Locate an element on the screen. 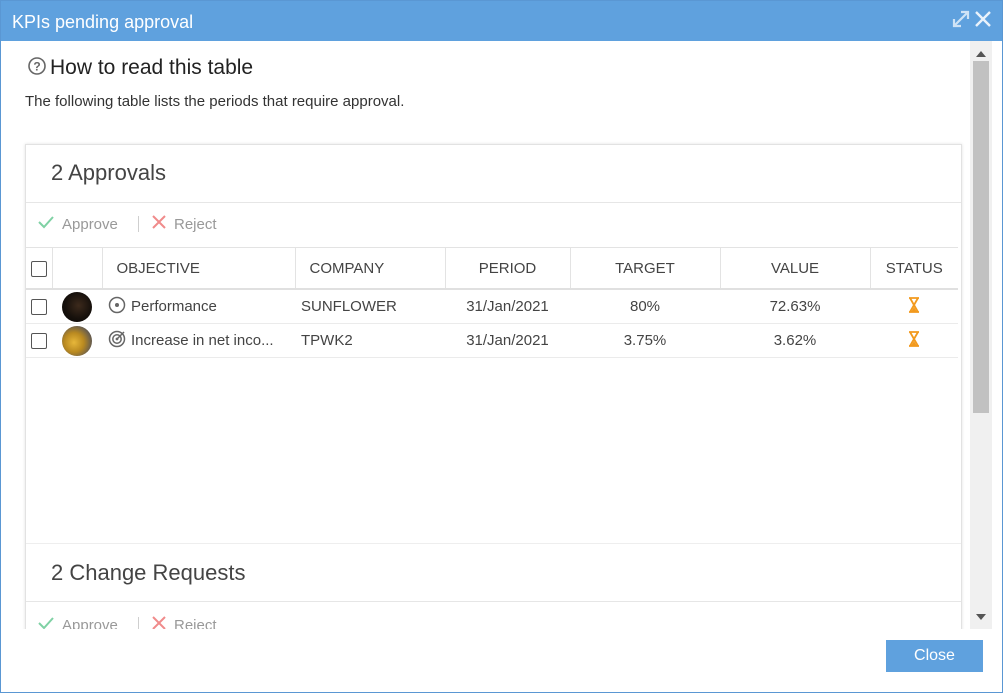 The height and width of the screenshot is (693, 1003). help-icon: ? is located at coordinates (37, 68).